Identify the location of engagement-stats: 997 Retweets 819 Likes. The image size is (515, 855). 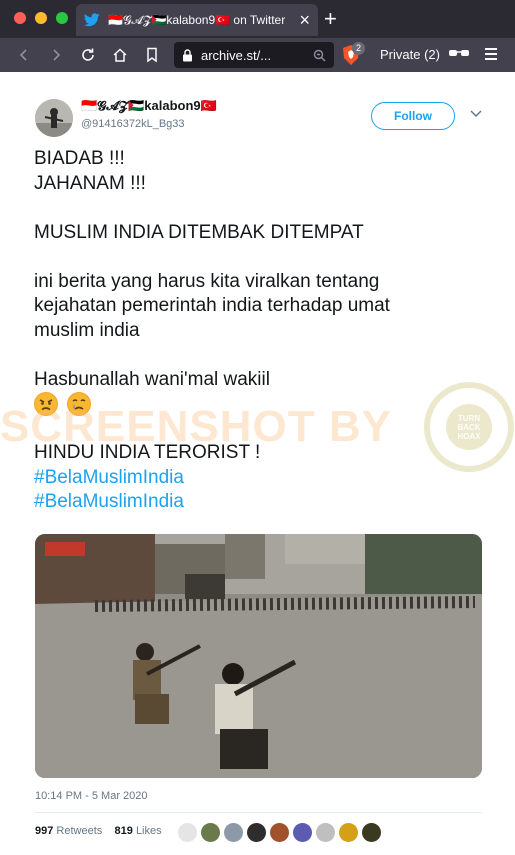
(98, 831).